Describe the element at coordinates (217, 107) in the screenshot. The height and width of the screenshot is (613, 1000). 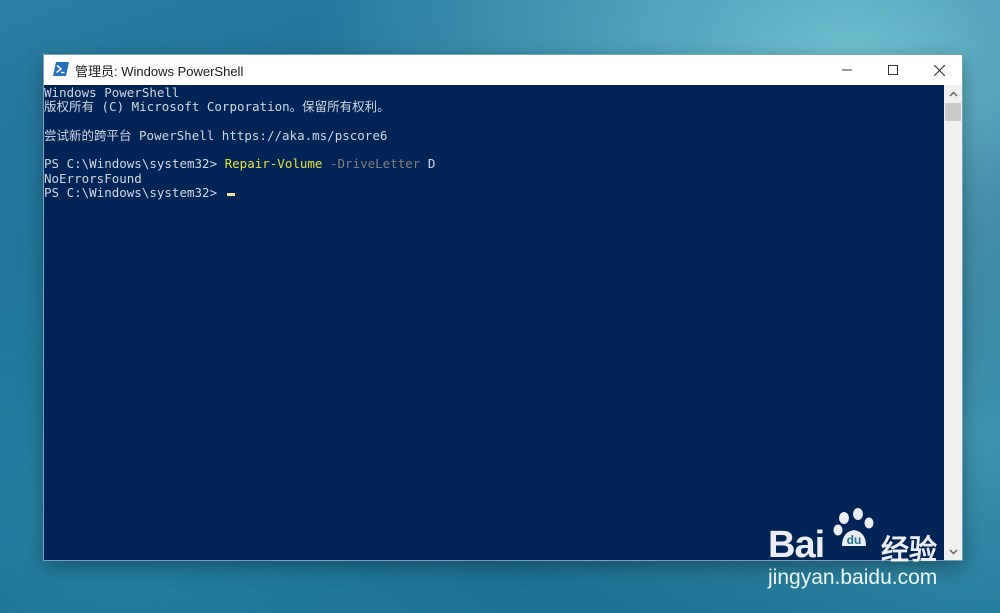
I see `console-line: 版权所有 (C) Microsoft Corporation。保留所有权利。` at that location.